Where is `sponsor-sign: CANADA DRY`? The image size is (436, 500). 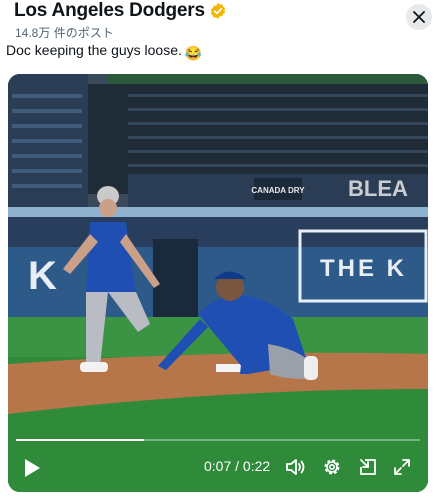 sponsor-sign: CANADA DRY is located at coordinates (278, 190).